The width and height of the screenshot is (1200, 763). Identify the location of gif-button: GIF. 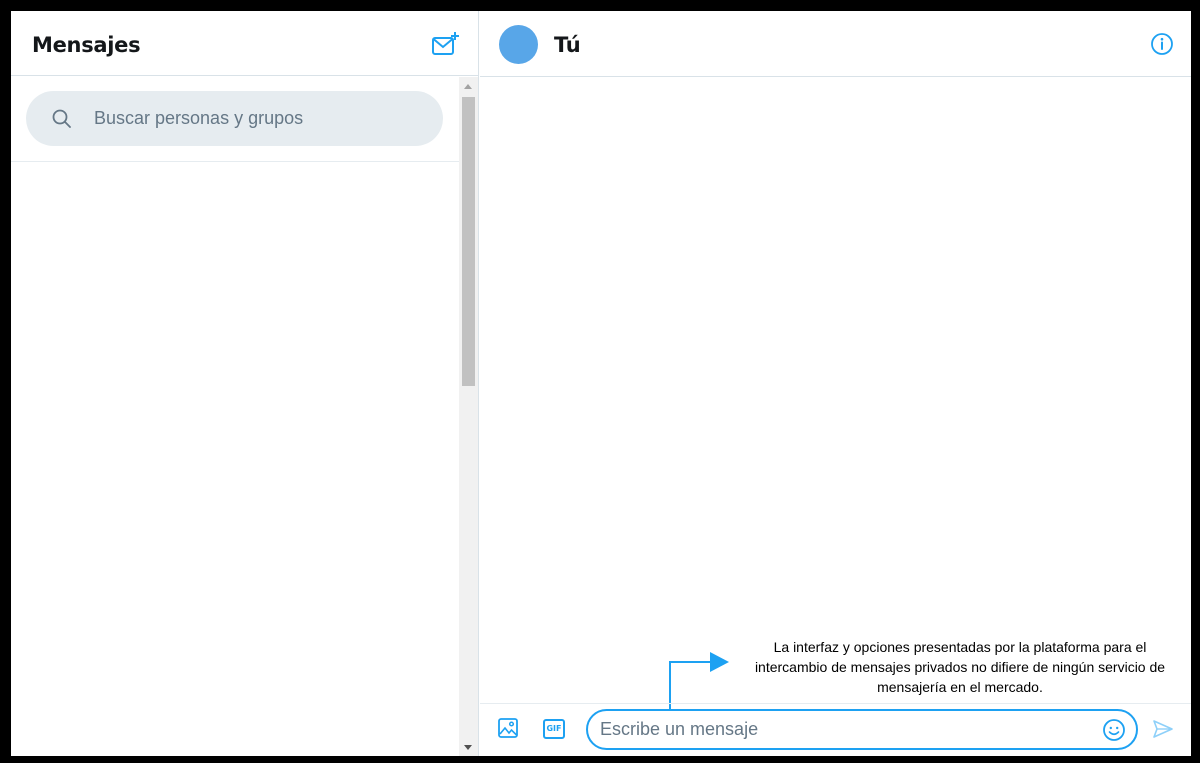
(554, 729).